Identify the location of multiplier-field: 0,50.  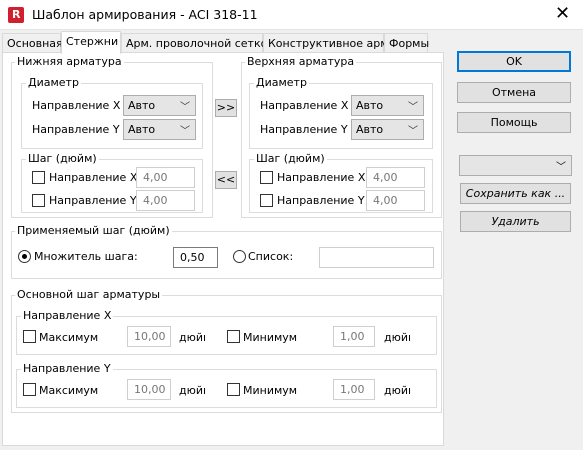
(195, 257).